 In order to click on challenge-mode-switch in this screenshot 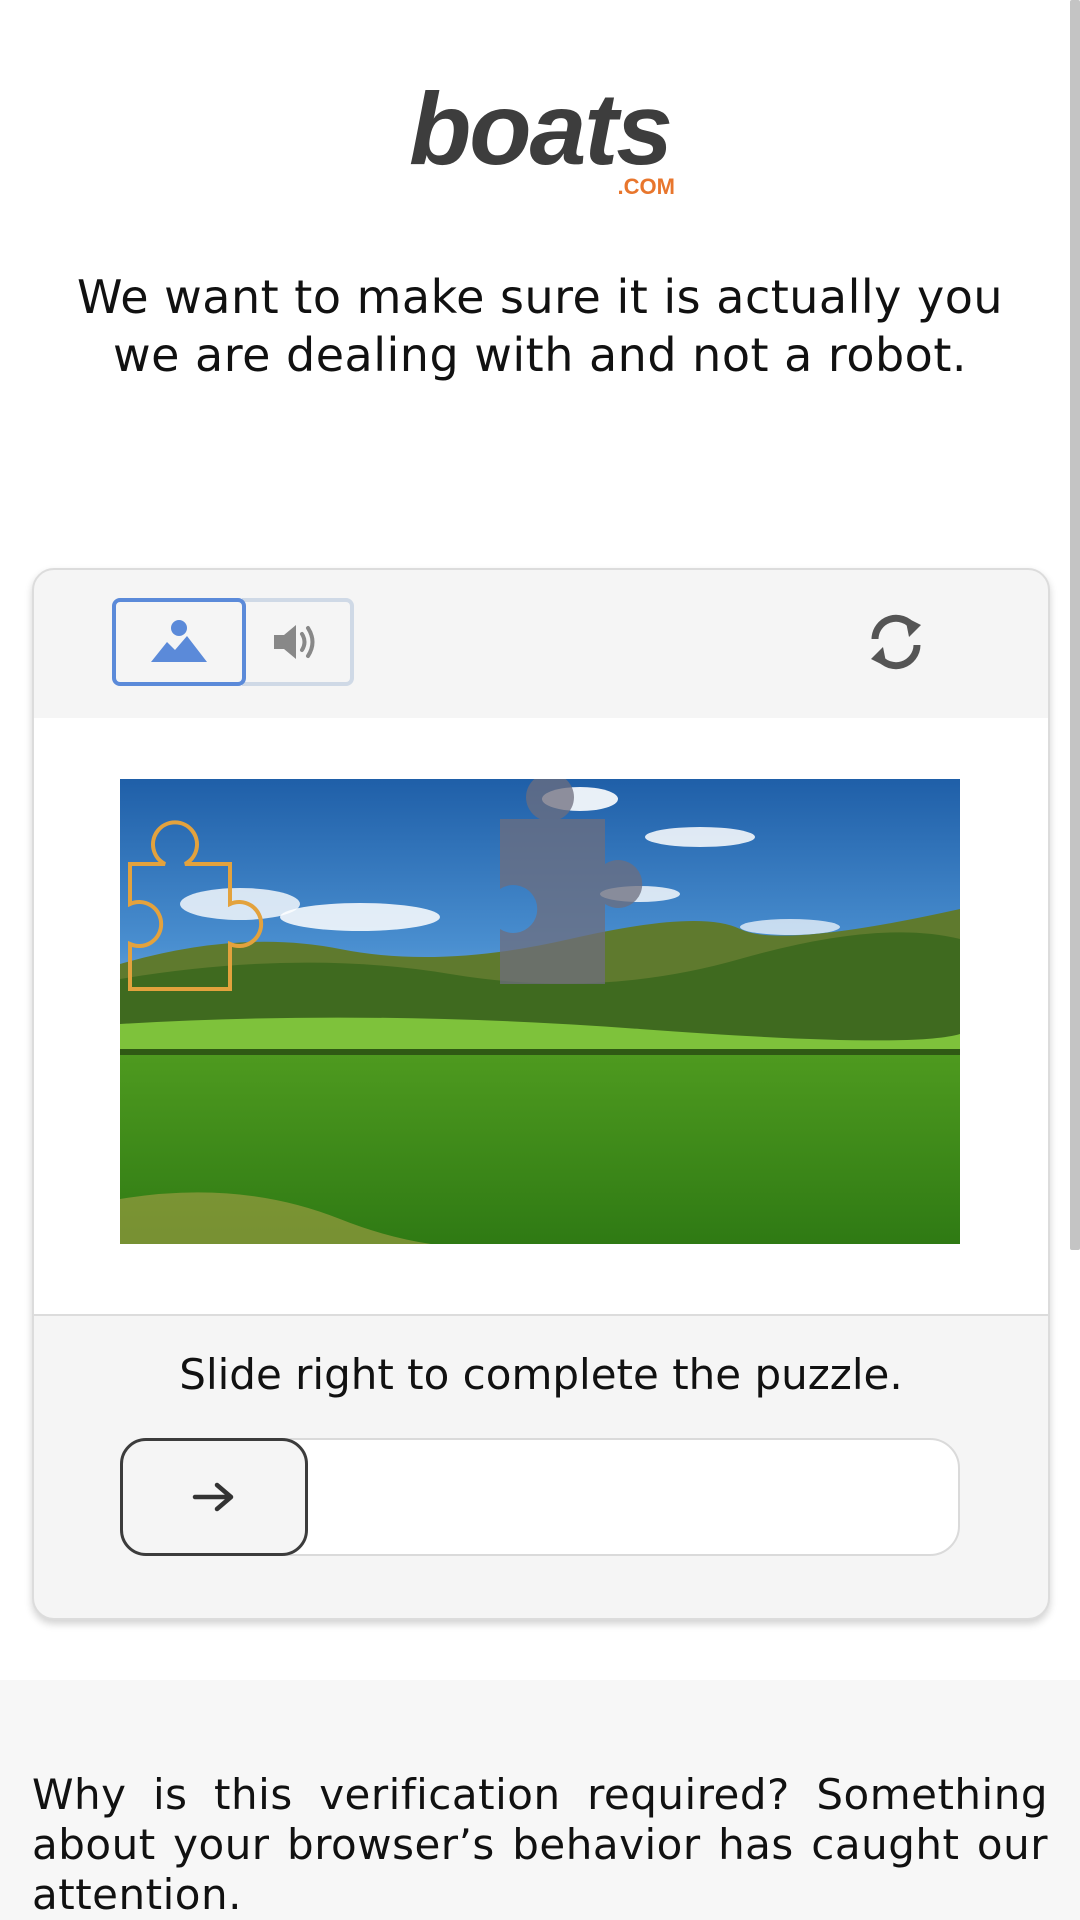, I will do `click(251, 642)`.